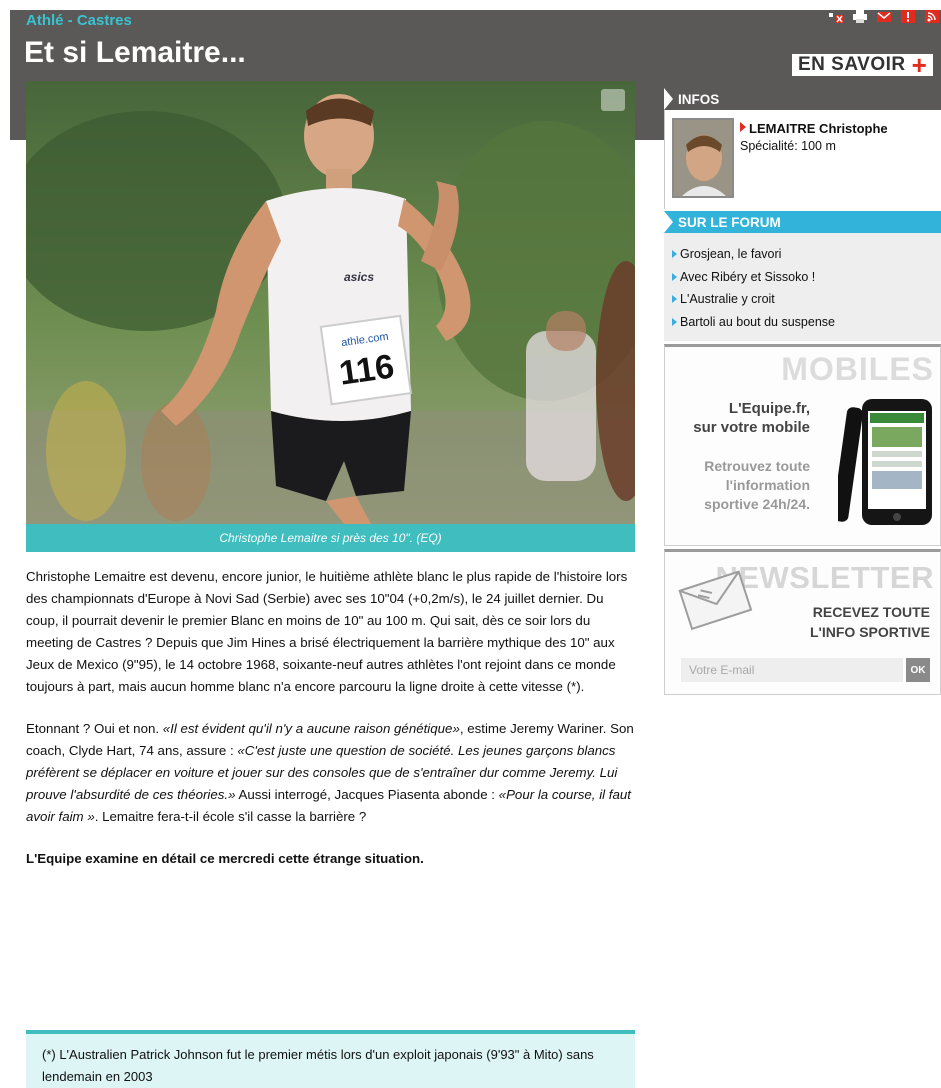  I want to click on newsletter-email-input, so click(792, 670).